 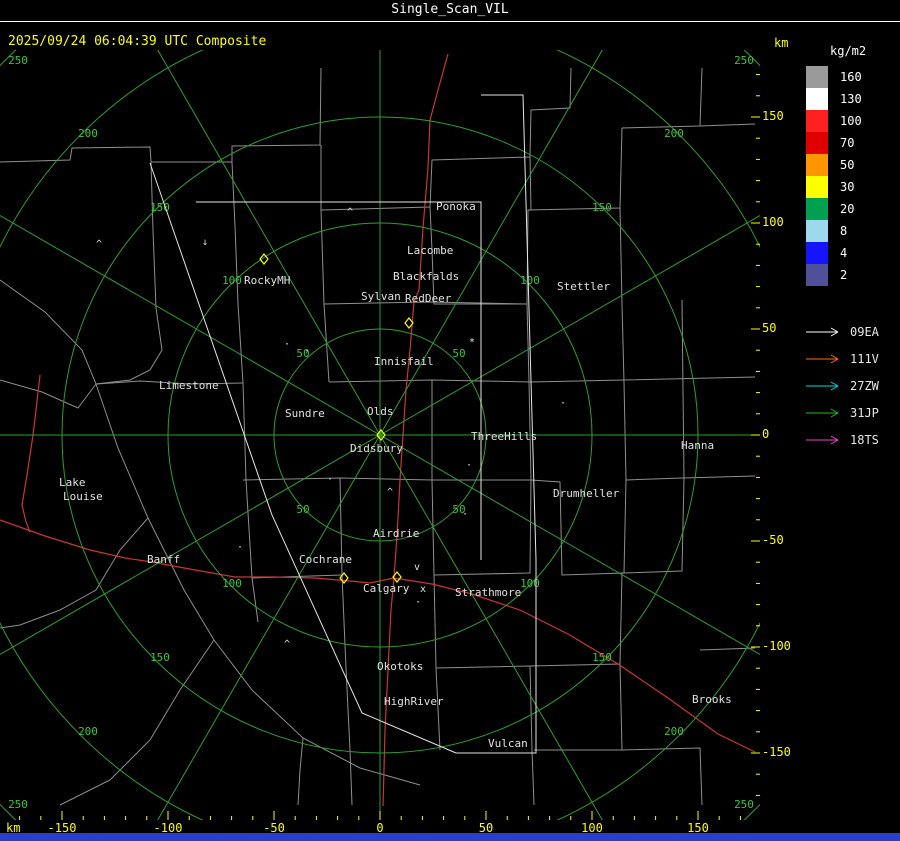 I want to click on radar-legend-item: 27ZW, so click(x=850, y=385).